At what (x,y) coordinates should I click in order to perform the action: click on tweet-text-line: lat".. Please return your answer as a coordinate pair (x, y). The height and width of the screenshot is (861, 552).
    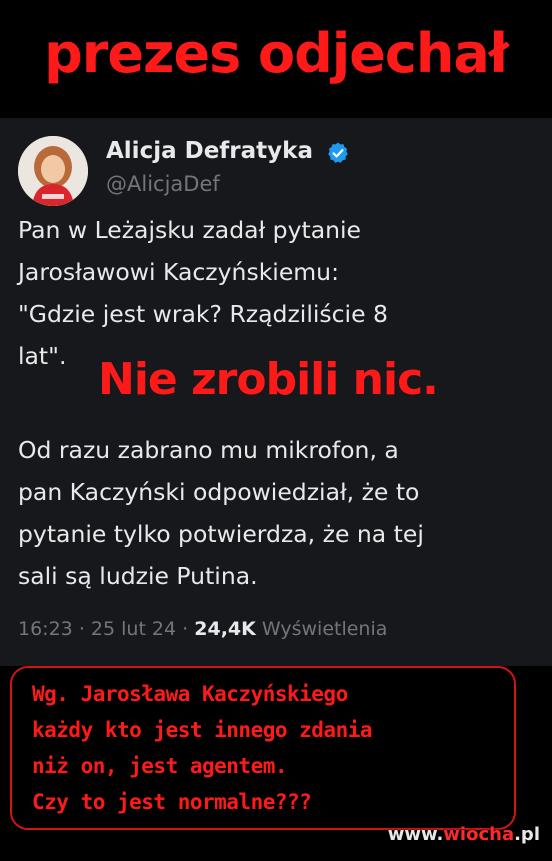
    Looking at the image, I should click on (42, 356).